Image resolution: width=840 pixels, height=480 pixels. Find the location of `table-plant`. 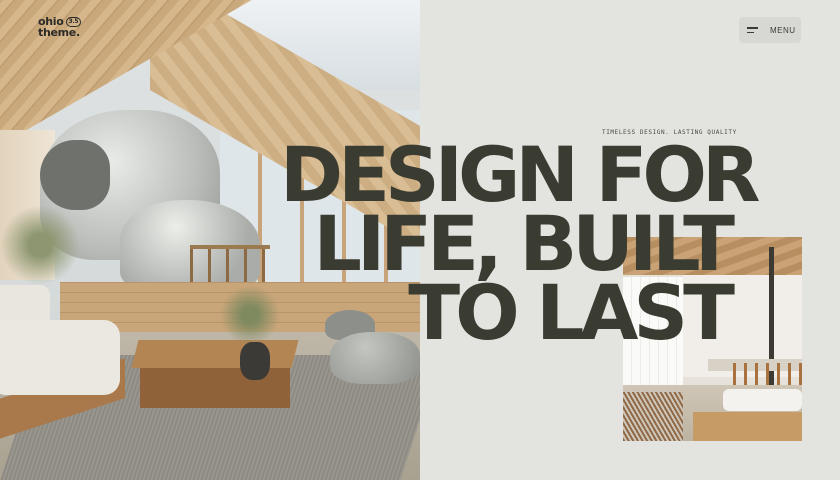

table-plant is located at coordinates (250, 315).